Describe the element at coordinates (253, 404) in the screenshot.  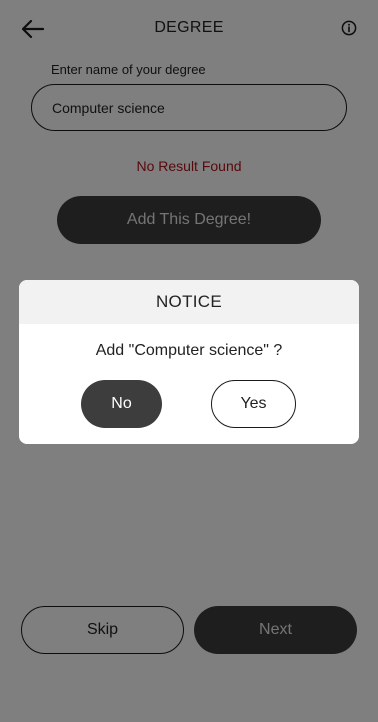
I see `dialog-yes-button: Yes` at that location.